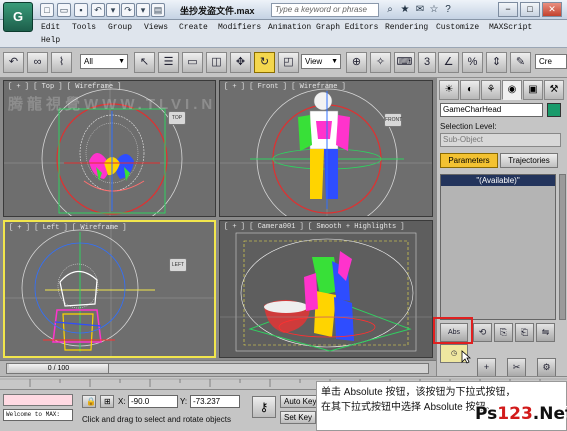 The height and width of the screenshot is (431, 567). Describe the element at coordinates (50, 27) in the screenshot. I see `menu-edit: Edit` at that location.